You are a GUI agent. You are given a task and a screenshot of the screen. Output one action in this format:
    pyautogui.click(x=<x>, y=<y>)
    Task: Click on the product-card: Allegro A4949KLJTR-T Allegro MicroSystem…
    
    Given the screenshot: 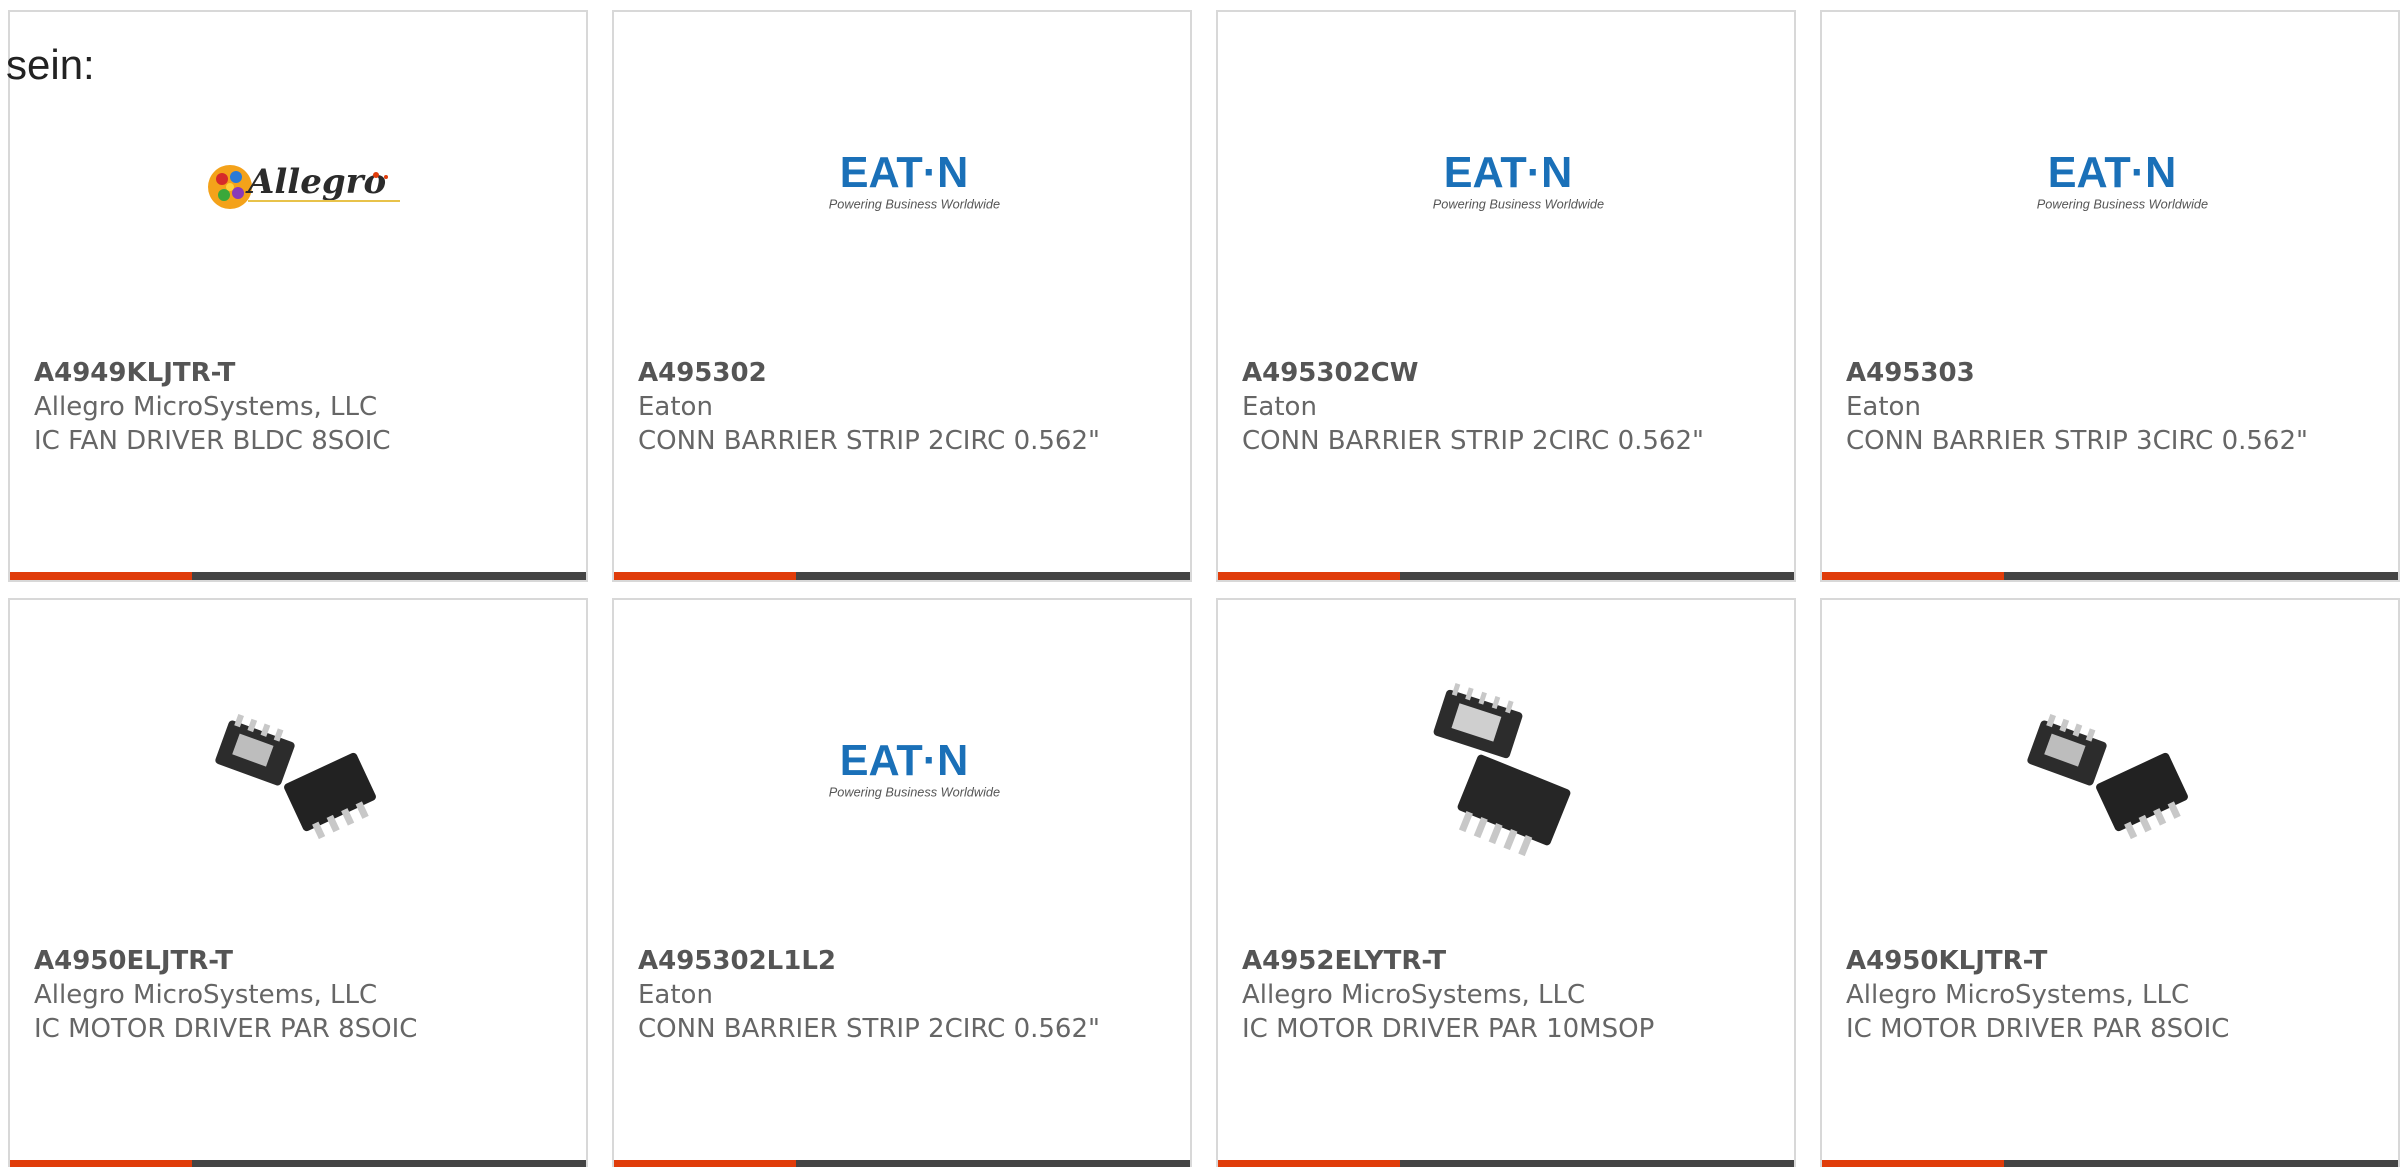 What is the action you would take?
    pyautogui.click(x=298, y=296)
    